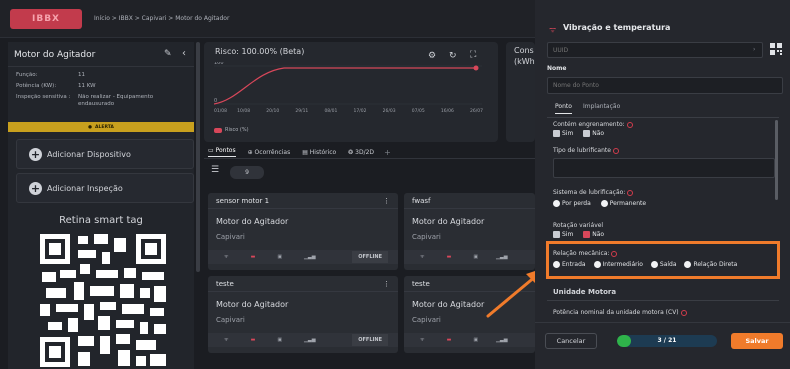 The image size is (790, 369). What do you see at coordinates (387, 152) in the screenshot?
I see `add-tab-button: +` at bounding box center [387, 152].